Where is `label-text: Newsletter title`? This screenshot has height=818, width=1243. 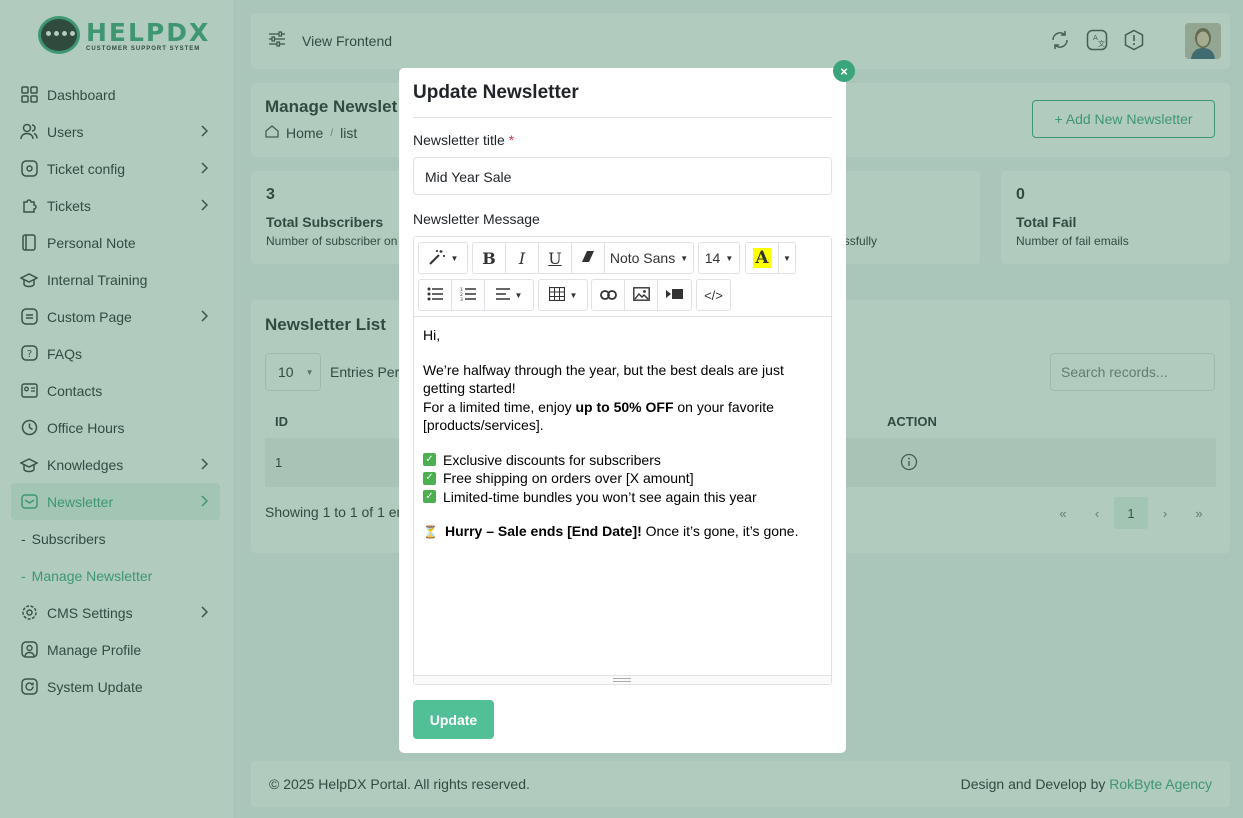
label-text: Newsletter title is located at coordinates (459, 140).